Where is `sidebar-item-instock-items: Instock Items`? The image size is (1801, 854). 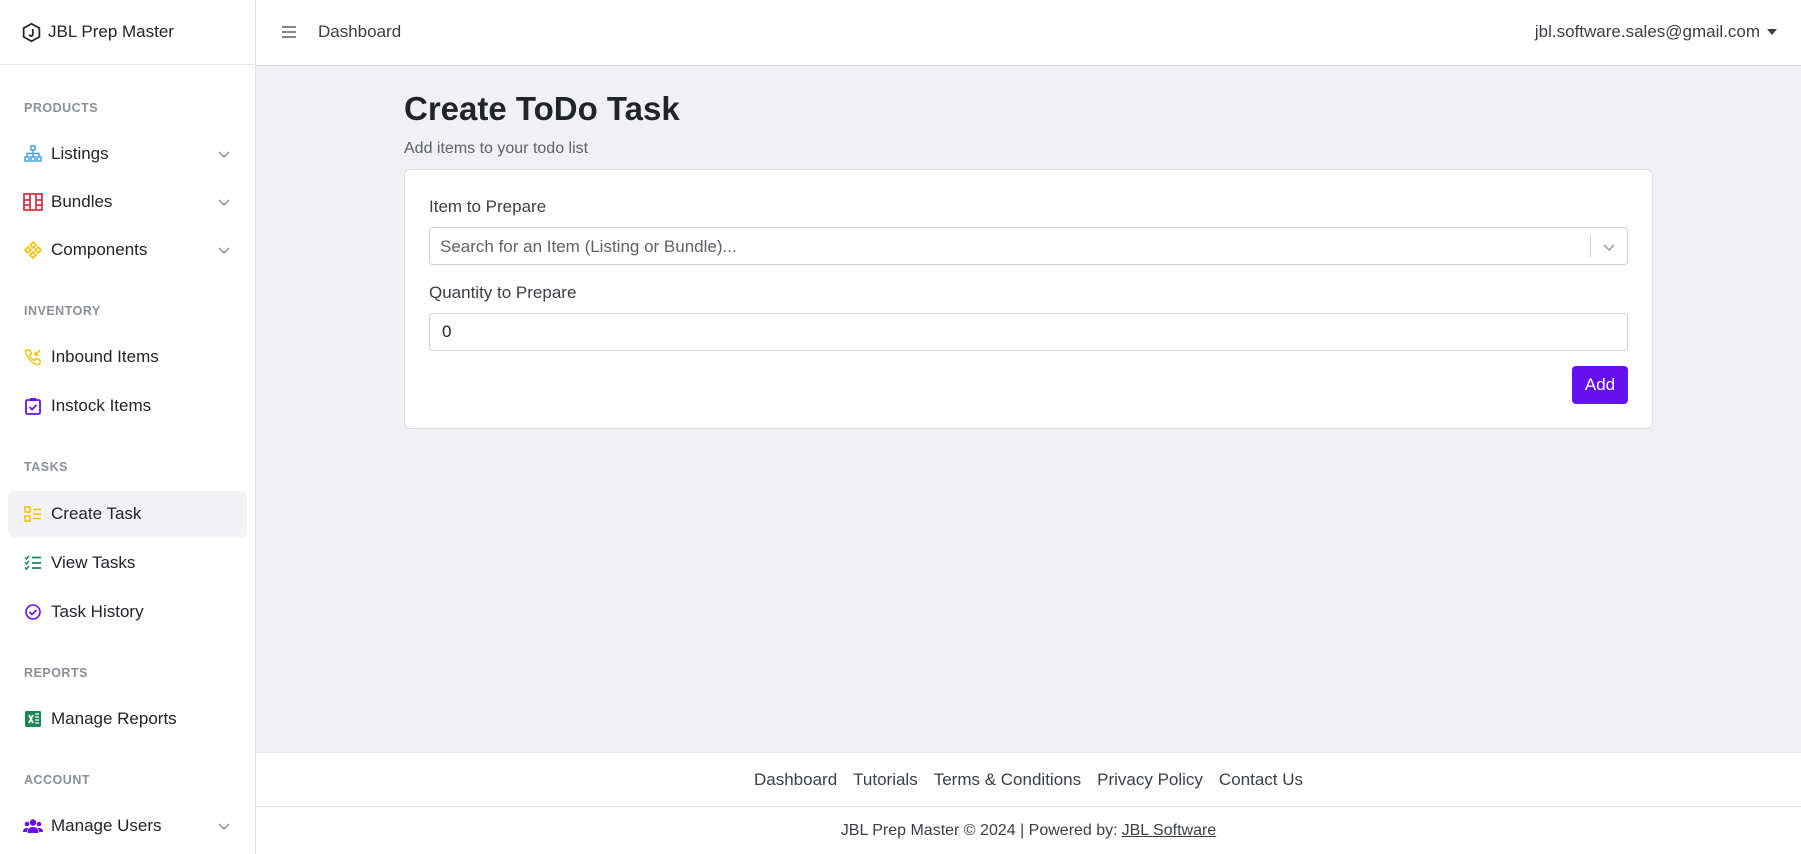
sidebar-item-instock-items: Instock Items is located at coordinates (127, 406).